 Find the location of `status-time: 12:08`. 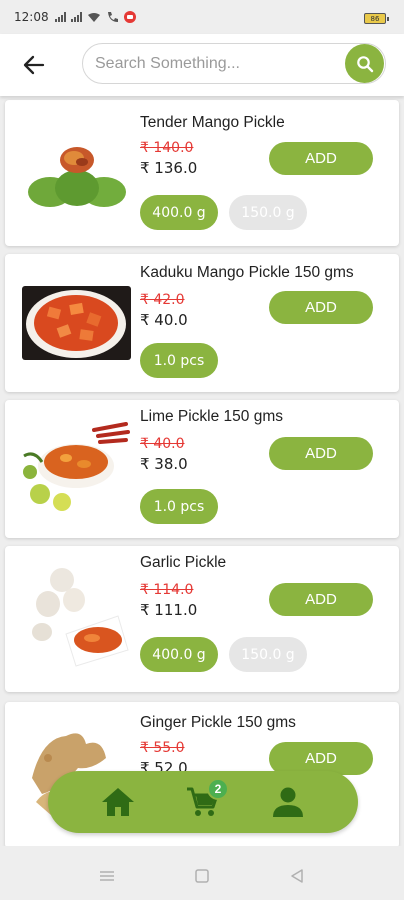

status-time: 12:08 is located at coordinates (31, 17).